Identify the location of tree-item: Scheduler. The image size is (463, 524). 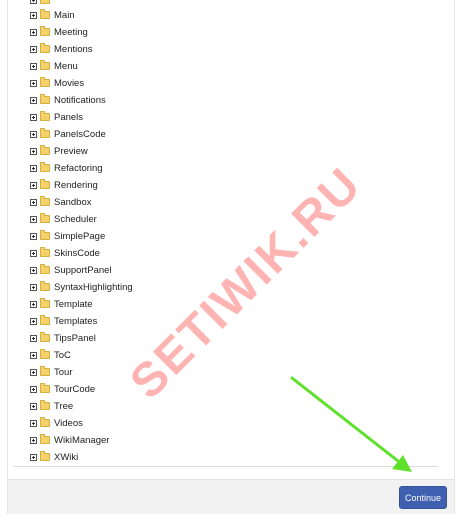
(63, 219).